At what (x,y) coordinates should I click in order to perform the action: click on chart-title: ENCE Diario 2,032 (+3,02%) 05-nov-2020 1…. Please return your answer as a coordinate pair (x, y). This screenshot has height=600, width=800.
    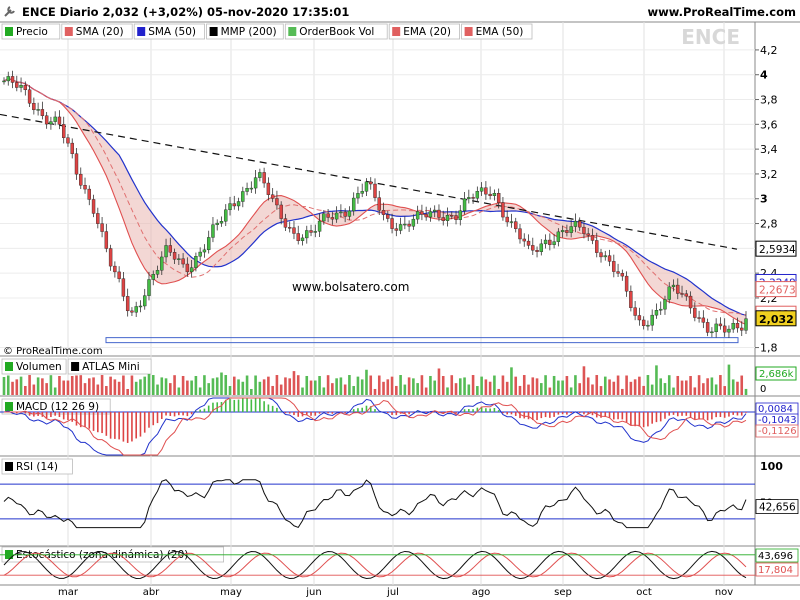
    Looking at the image, I should click on (185, 12).